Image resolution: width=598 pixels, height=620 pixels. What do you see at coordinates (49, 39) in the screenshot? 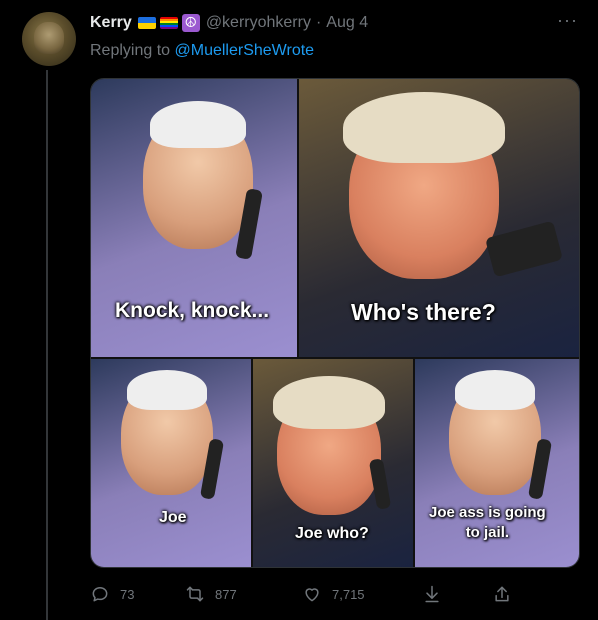
I see `avatar` at bounding box center [49, 39].